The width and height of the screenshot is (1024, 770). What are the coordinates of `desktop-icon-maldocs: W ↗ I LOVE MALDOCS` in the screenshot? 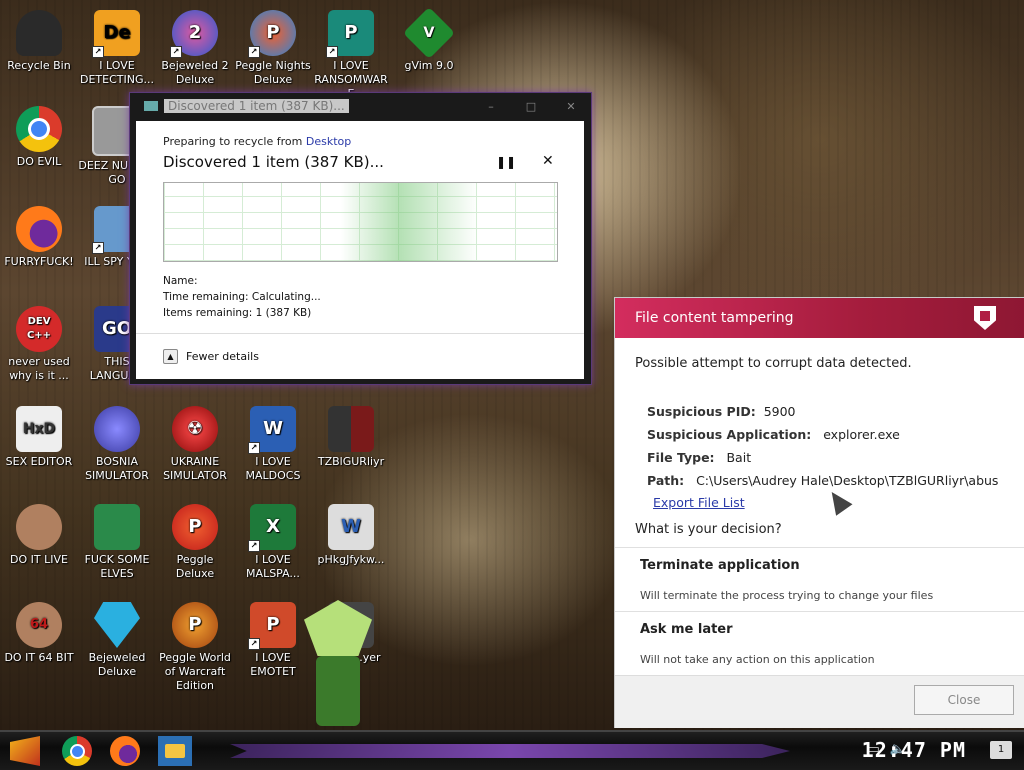 It's located at (273, 444).